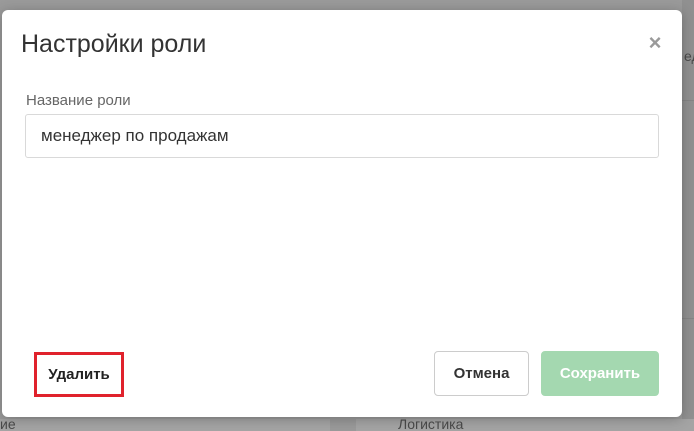 Image resolution: width=694 pixels, height=431 pixels. Describe the element at coordinates (79, 374) in the screenshot. I see `delete-button: Удалить` at that location.